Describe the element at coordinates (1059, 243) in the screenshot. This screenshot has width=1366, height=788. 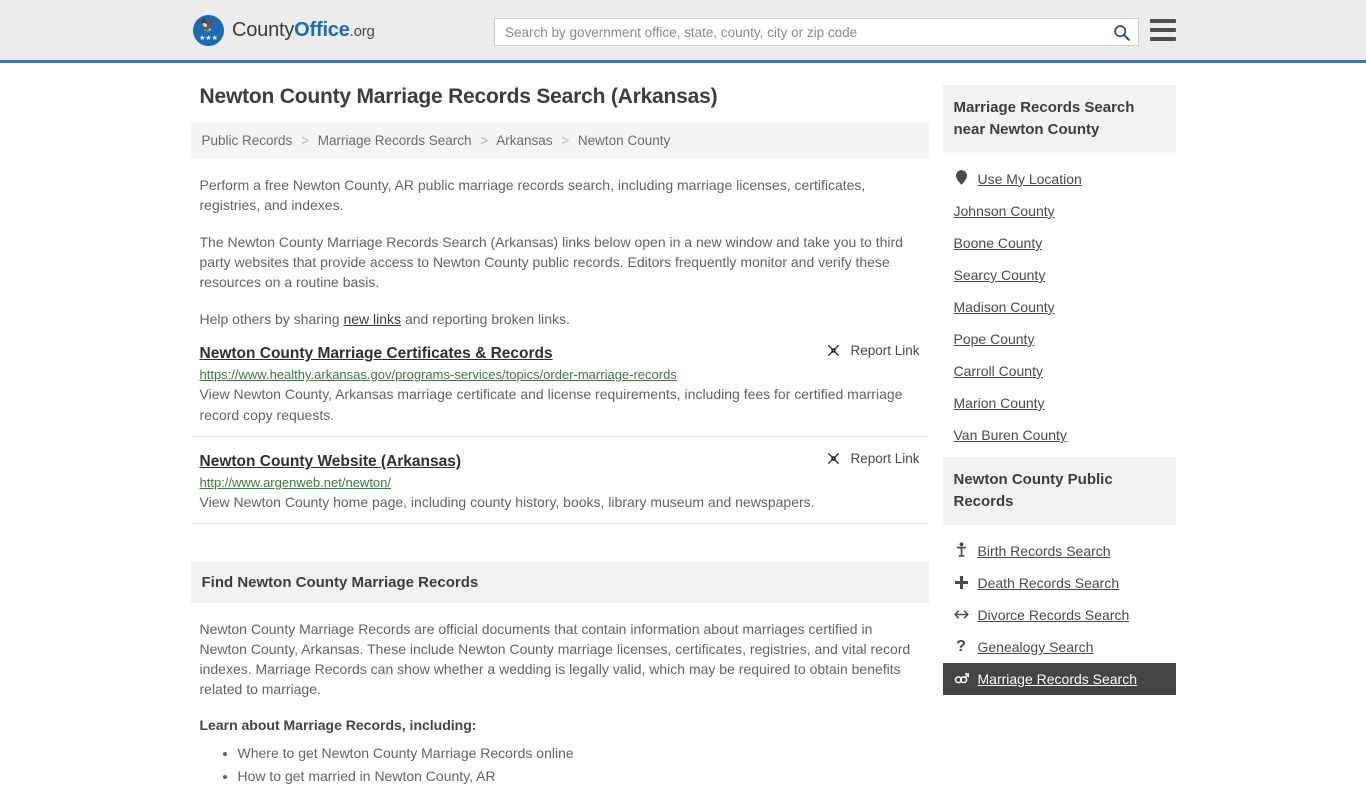
I see `sidebar-item-boone-county: Boone County` at that location.